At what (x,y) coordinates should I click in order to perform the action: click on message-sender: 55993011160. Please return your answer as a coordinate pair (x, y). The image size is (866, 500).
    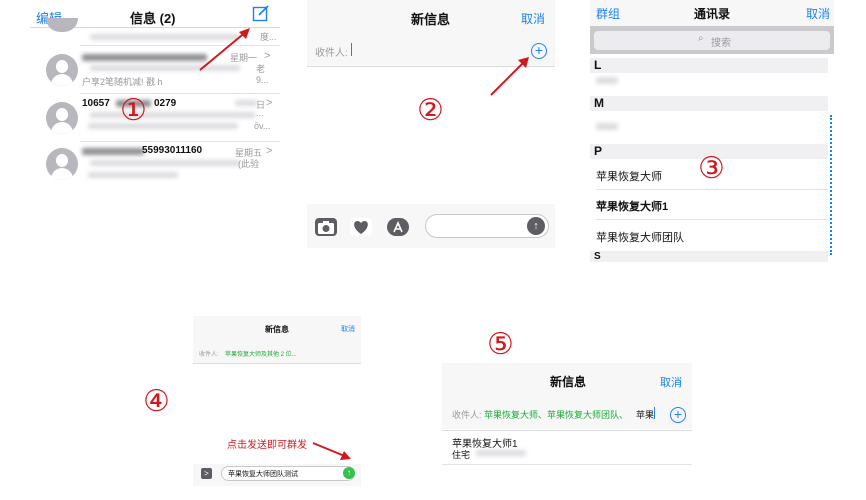
    Looking at the image, I should click on (172, 150).